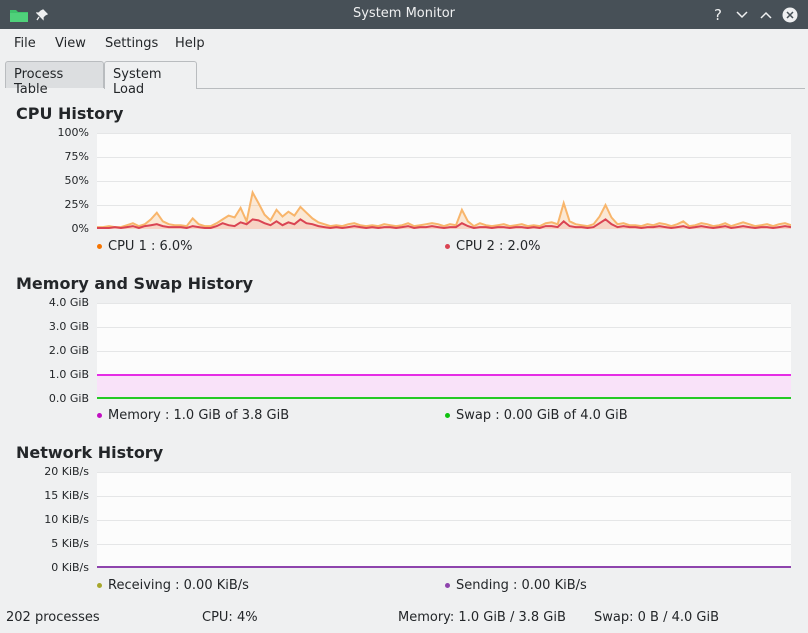  I want to click on net-ytick-0: 0 KiB/s, so click(70, 567).